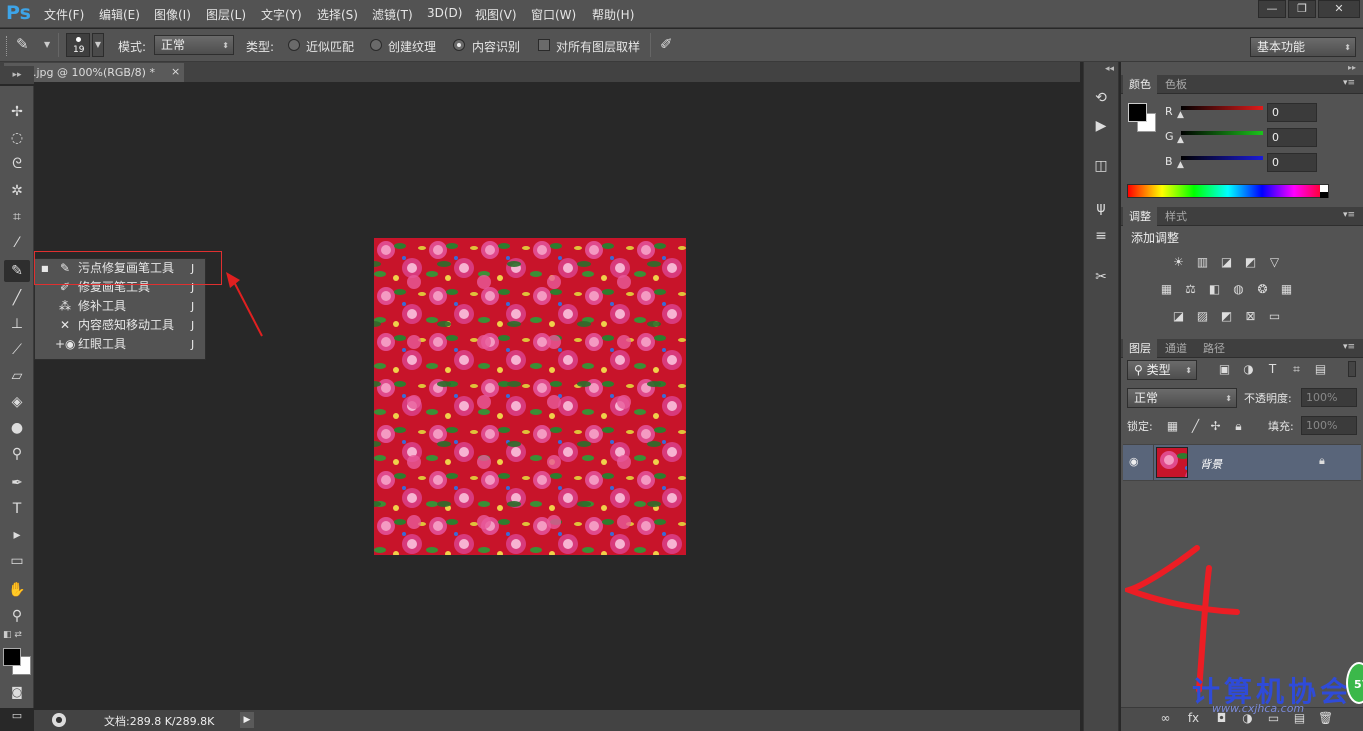 The image size is (1363, 731). Describe the element at coordinates (1176, 216) in the screenshot. I see `tab-styles: 样式` at that location.